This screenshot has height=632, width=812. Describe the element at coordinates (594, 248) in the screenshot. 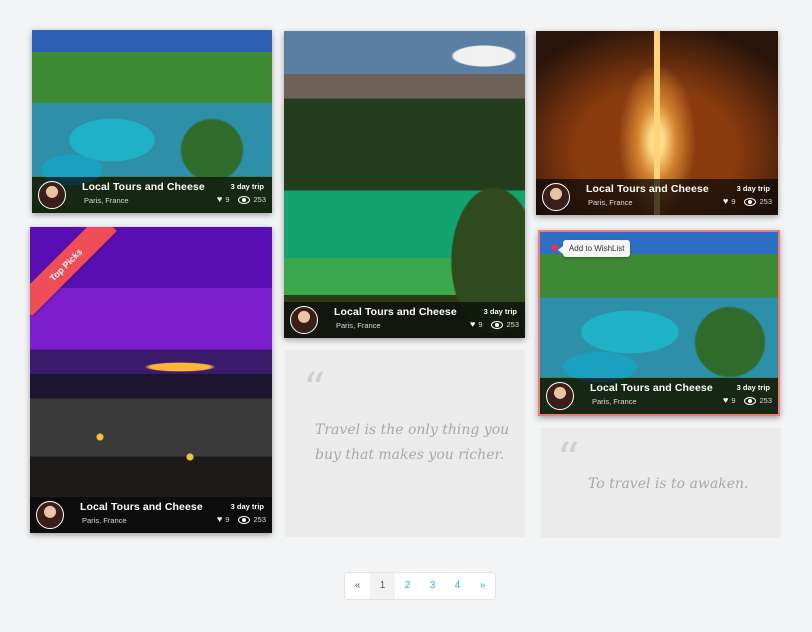

I see `wishlist-tooltip: Add to WishList` at that location.